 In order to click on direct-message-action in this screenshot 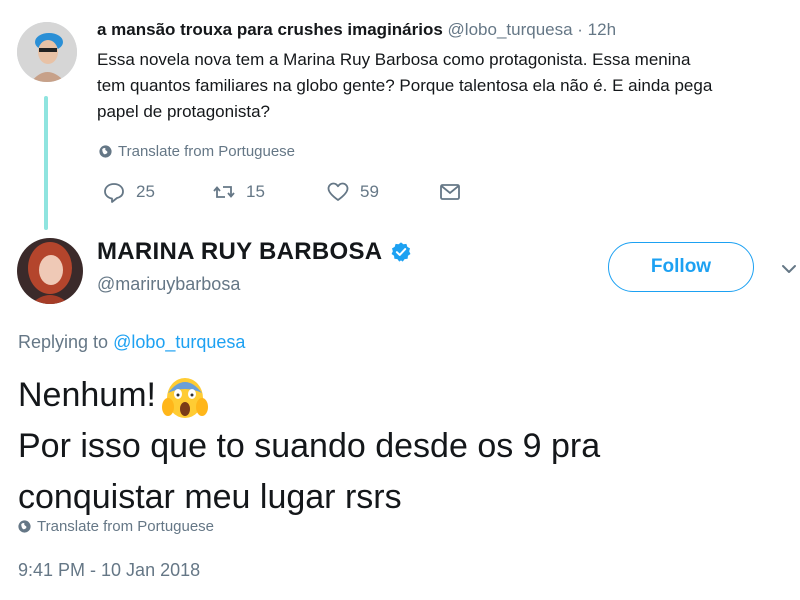, I will do `click(450, 192)`.